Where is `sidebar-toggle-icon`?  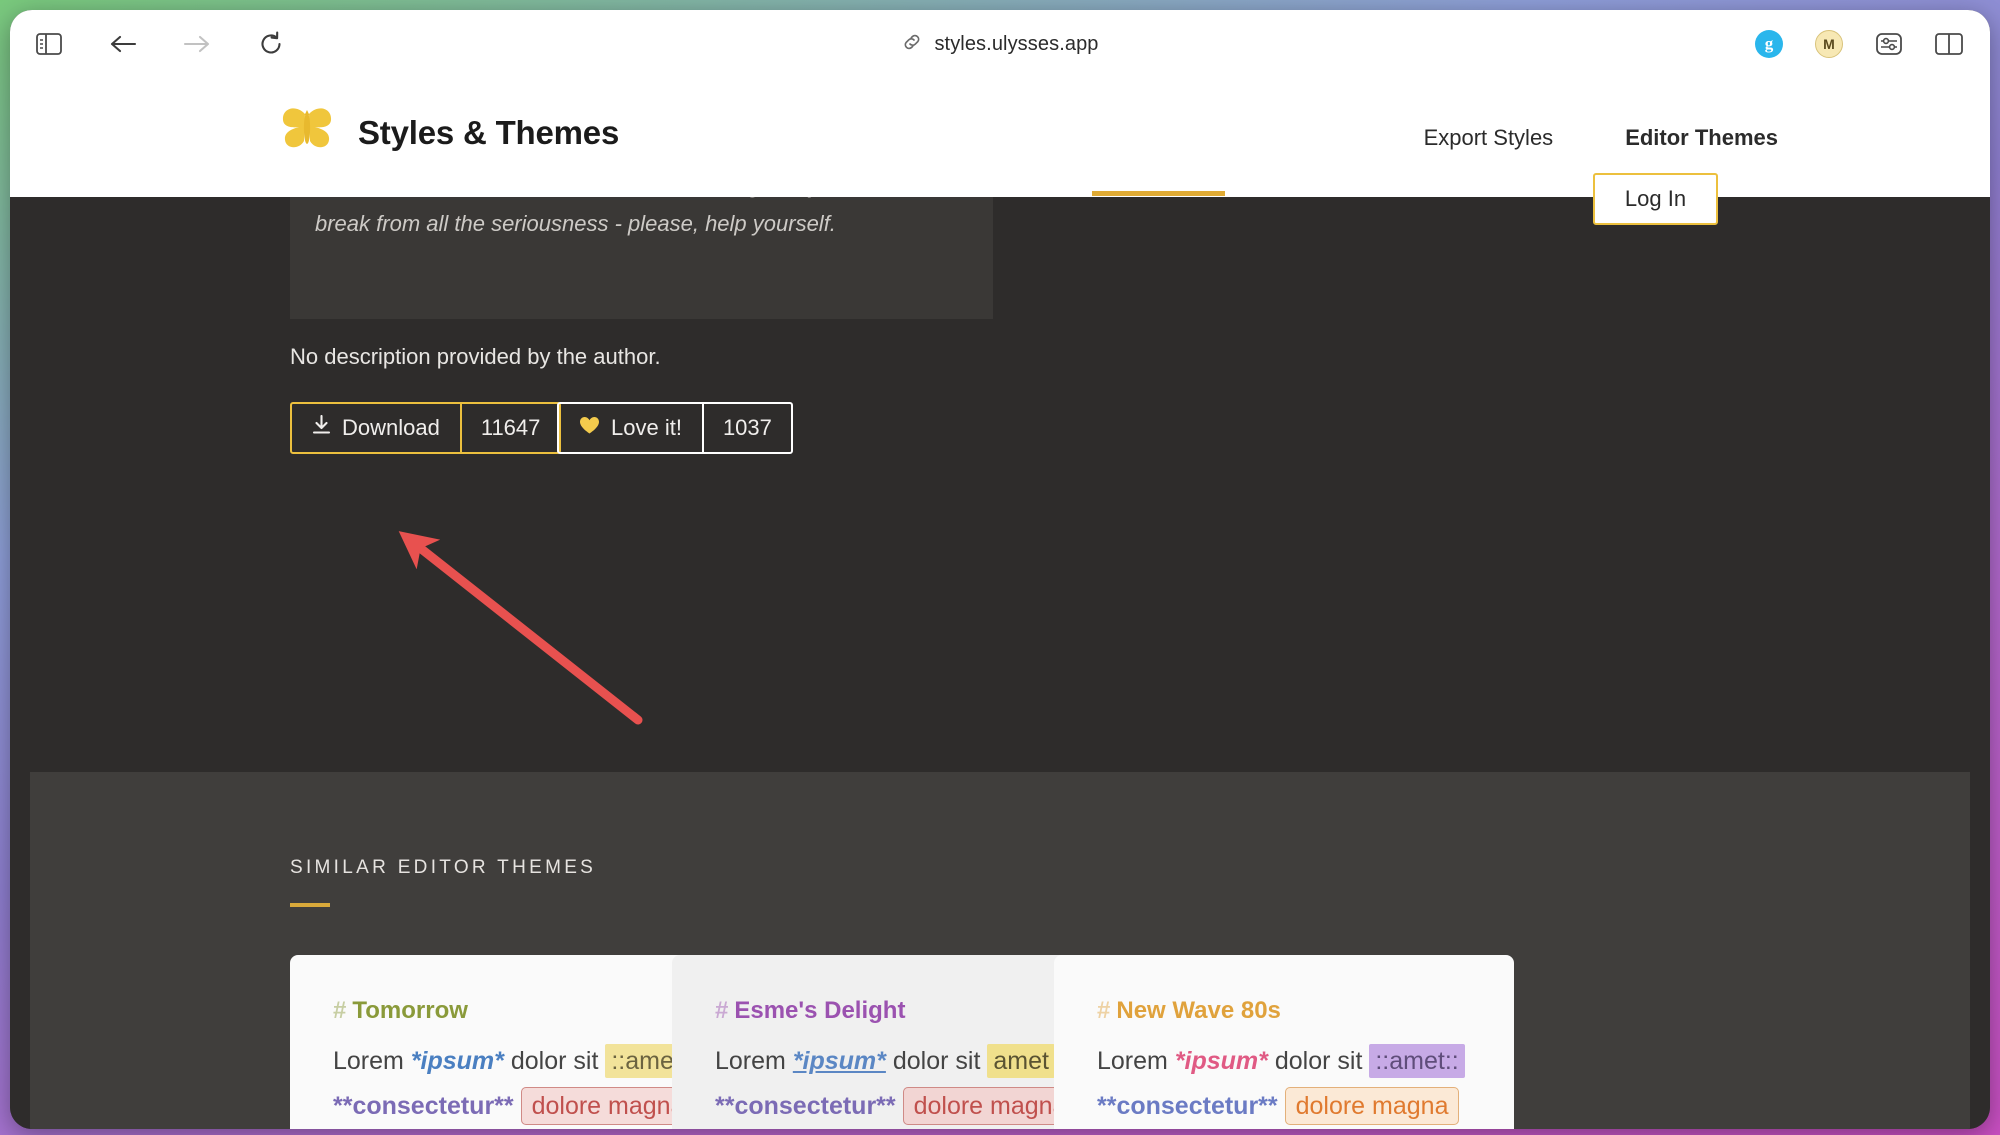 sidebar-toggle-icon is located at coordinates (49, 44).